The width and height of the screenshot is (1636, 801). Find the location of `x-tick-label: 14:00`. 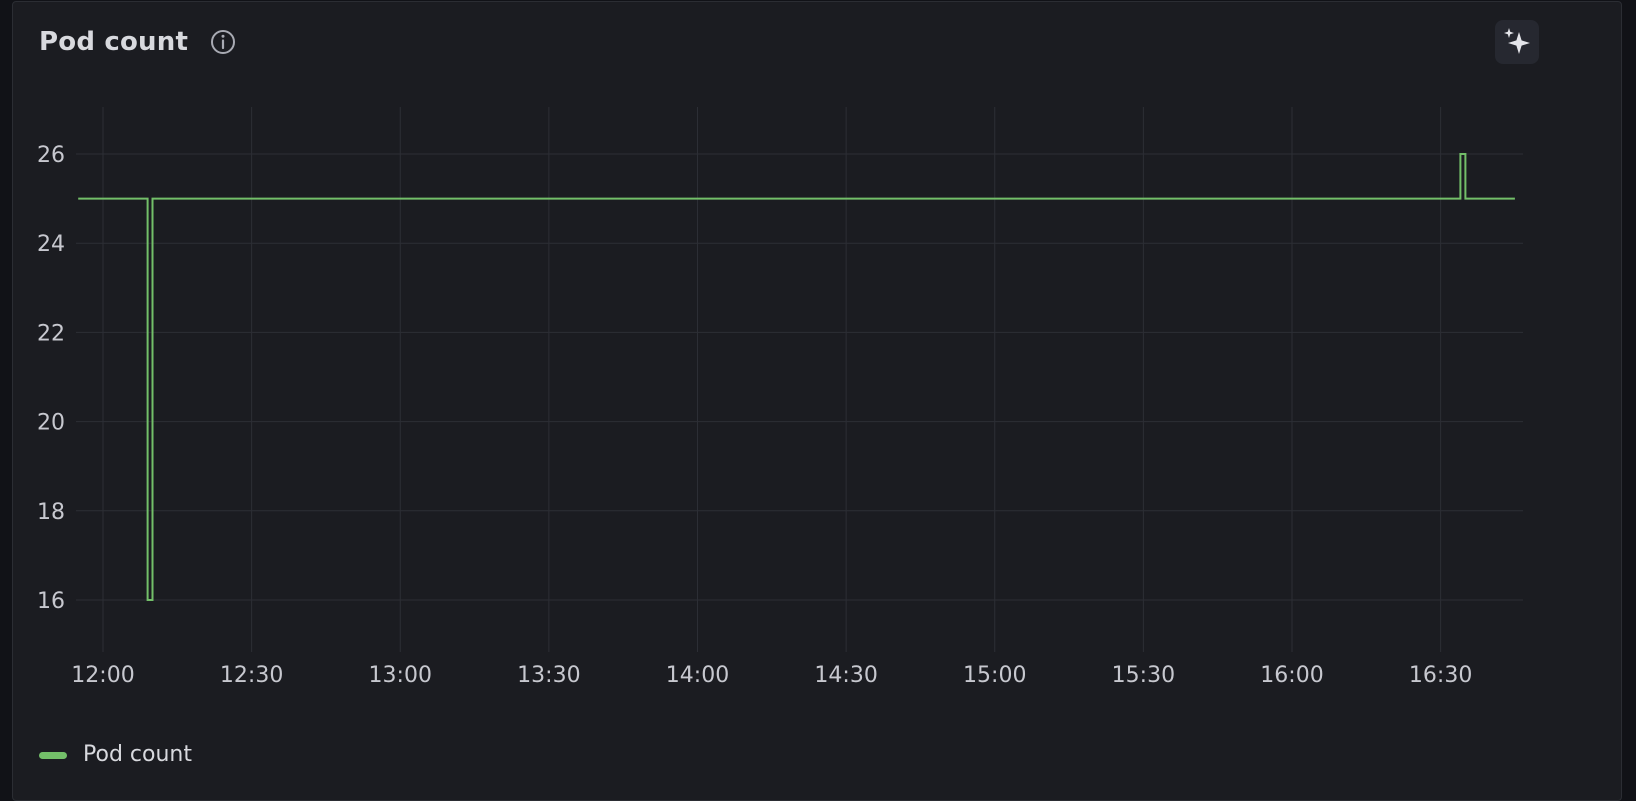

x-tick-label: 14:00 is located at coordinates (697, 675).